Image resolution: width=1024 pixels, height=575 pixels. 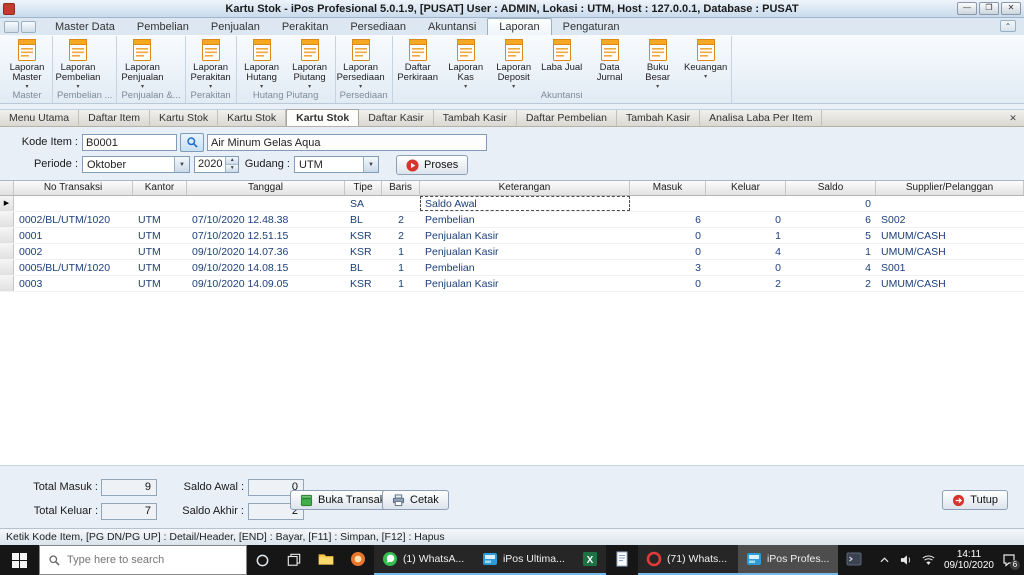 I want to click on cell-supplier-pelanggan: UMUM/CASH, so click(x=913, y=284).